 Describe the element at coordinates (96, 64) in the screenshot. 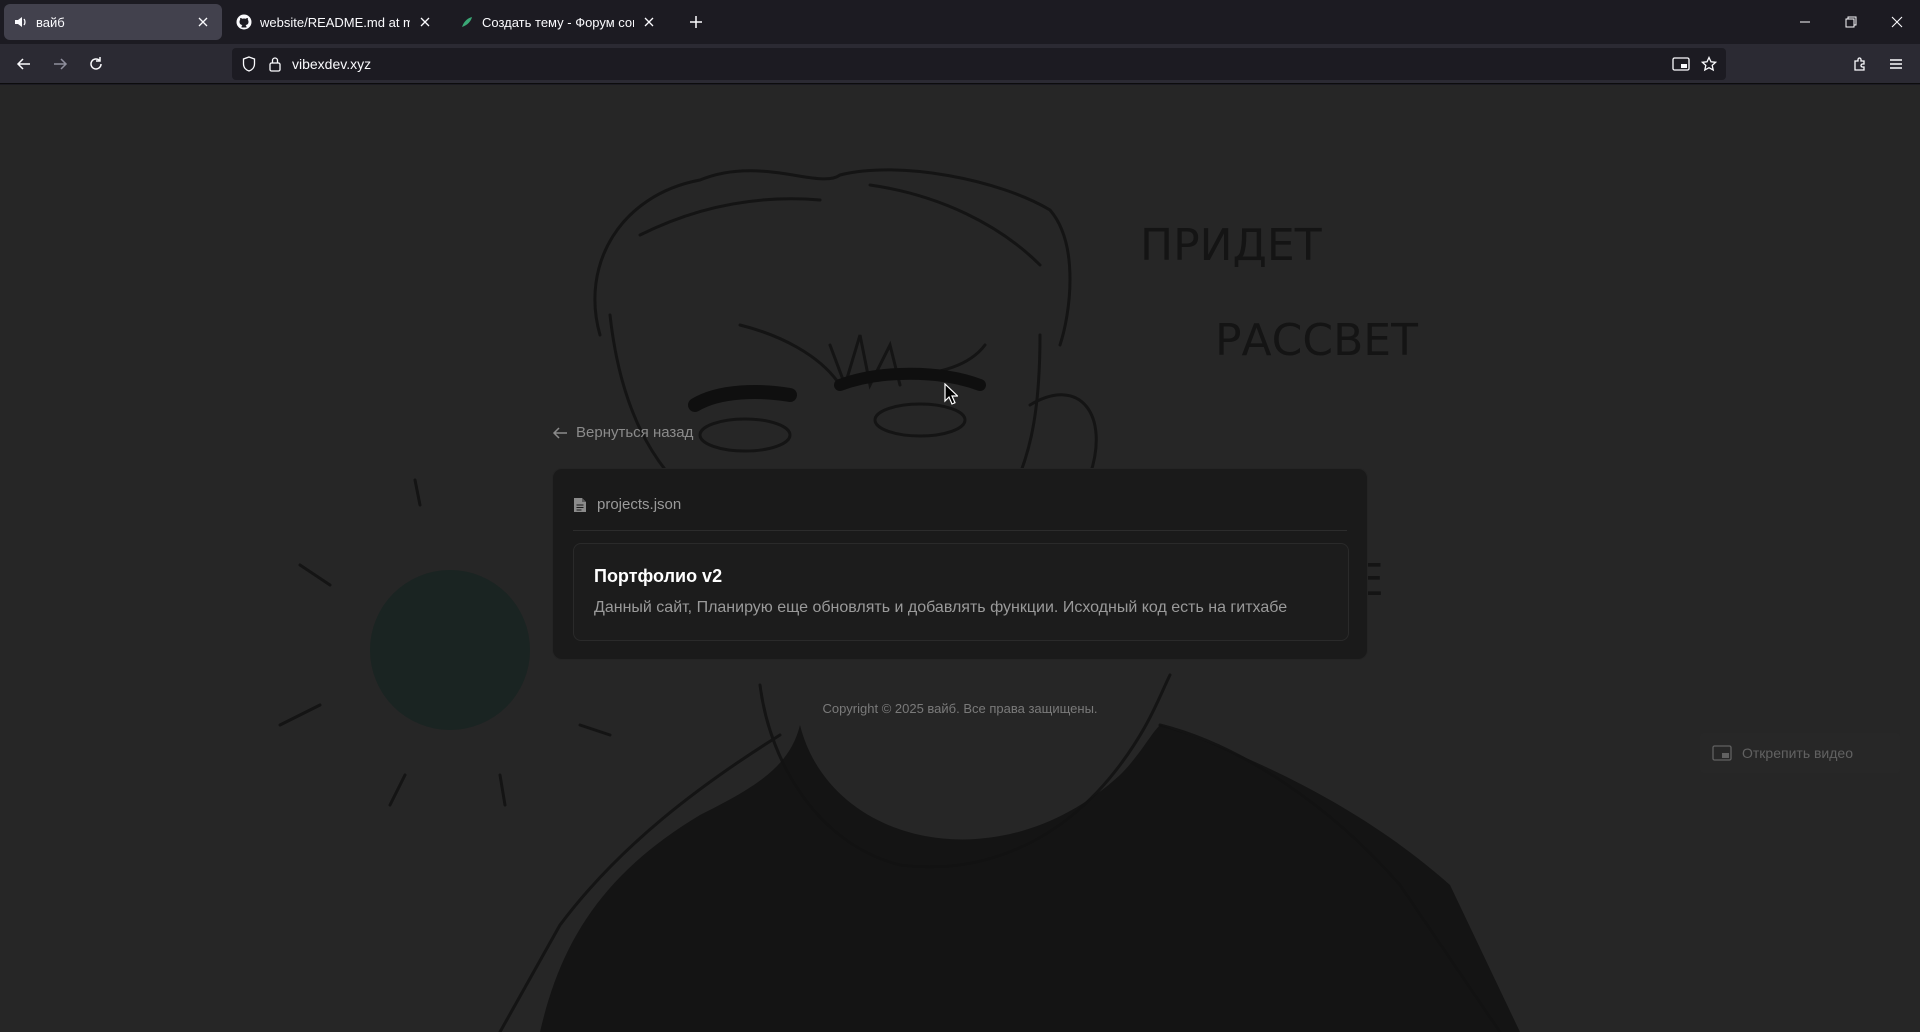

I see `reload-button` at that location.